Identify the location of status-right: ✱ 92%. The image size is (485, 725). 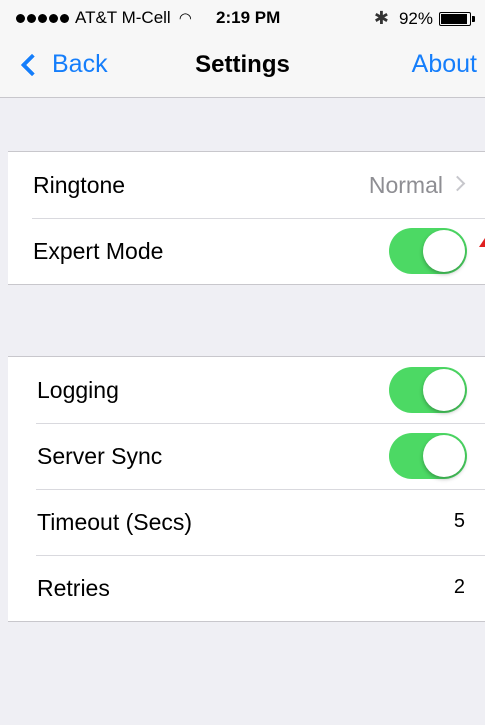
(424, 18).